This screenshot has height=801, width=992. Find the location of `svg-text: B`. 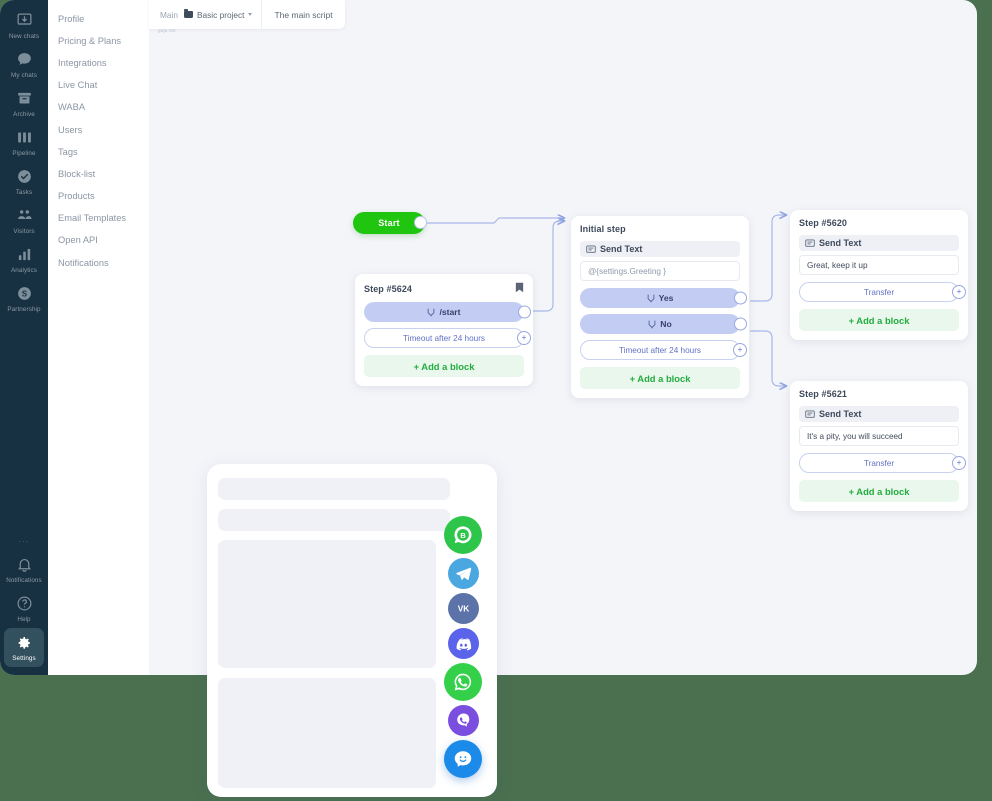

svg-text: B is located at coordinates (463, 535).